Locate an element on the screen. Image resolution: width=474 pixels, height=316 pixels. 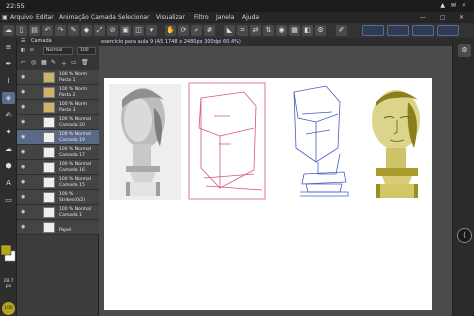
invert-selection-icon: ◫ is located at coordinates (138, 30).